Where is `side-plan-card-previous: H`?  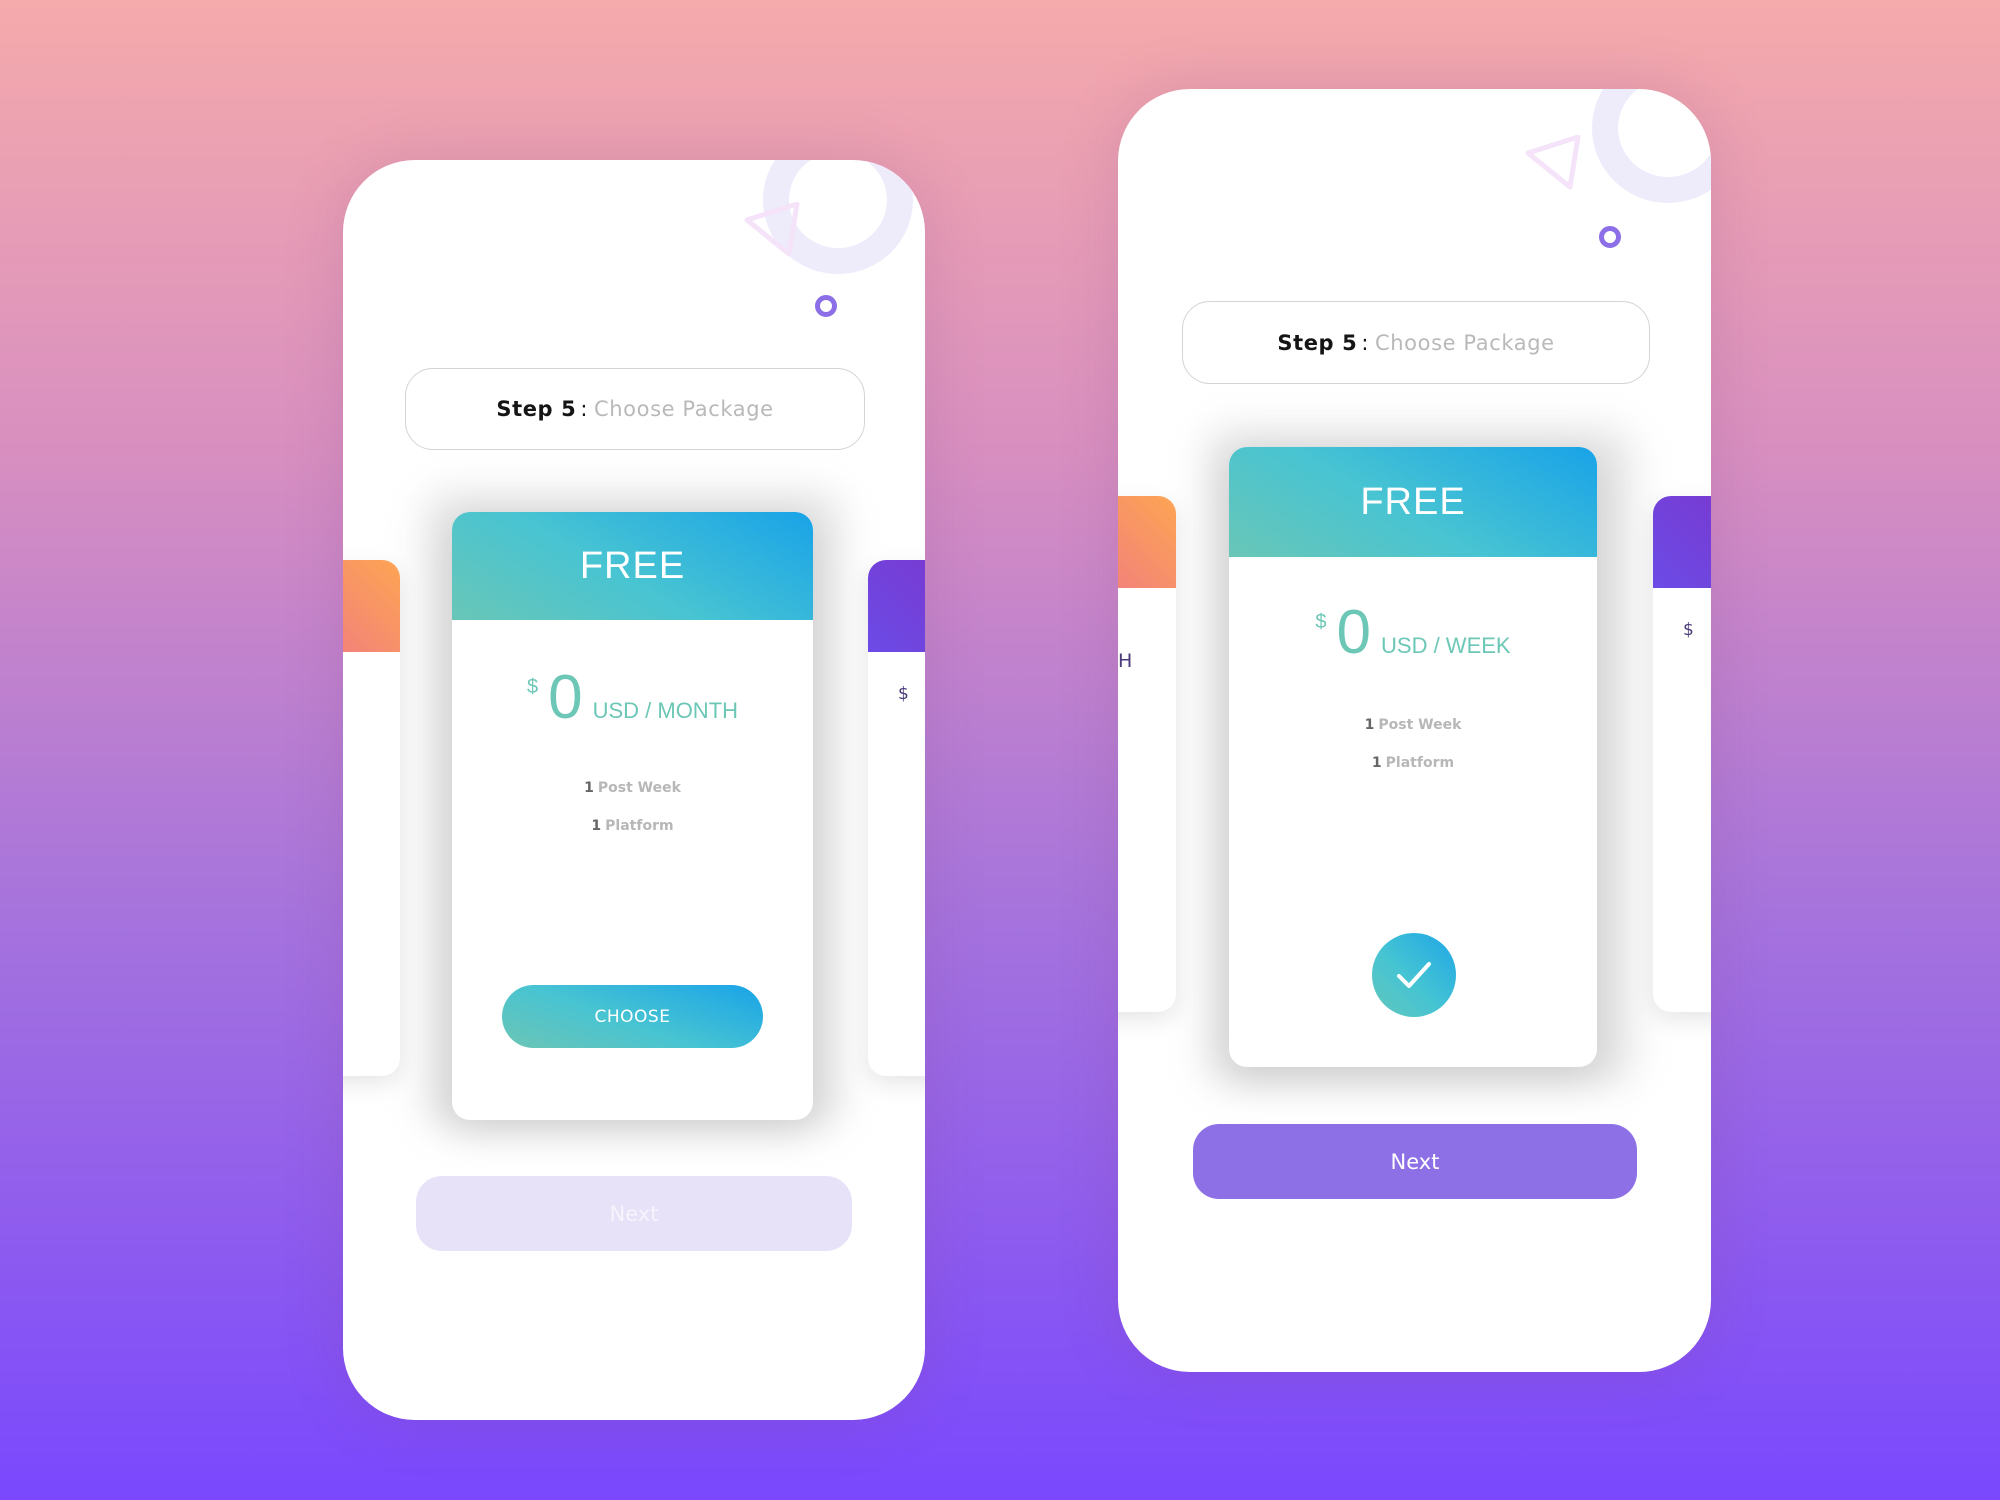 side-plan-card-previous: H is located at coordinates (1147, 754).